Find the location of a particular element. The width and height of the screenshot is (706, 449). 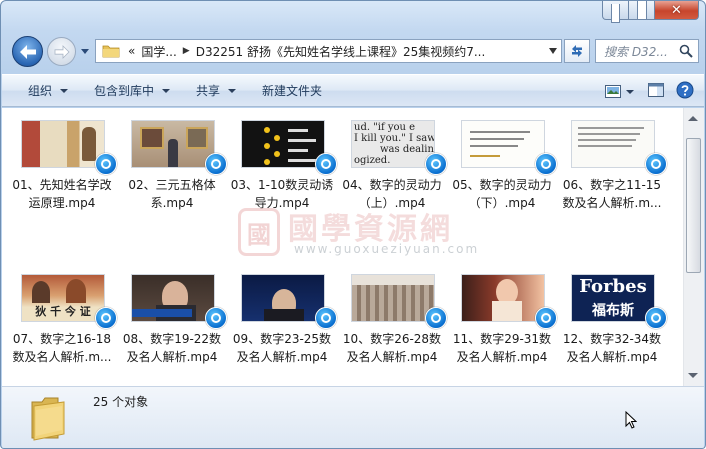

preview-pane-icon is located at coordinates (656, 90).